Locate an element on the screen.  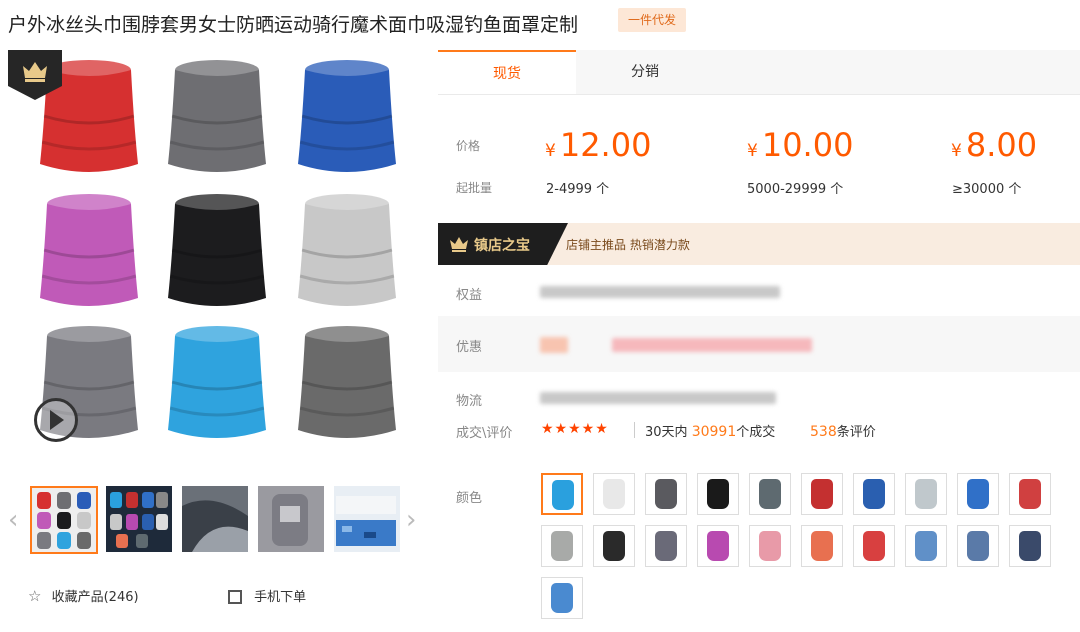
deals-label: 成交\评价 is located at coordinates (484, 433).